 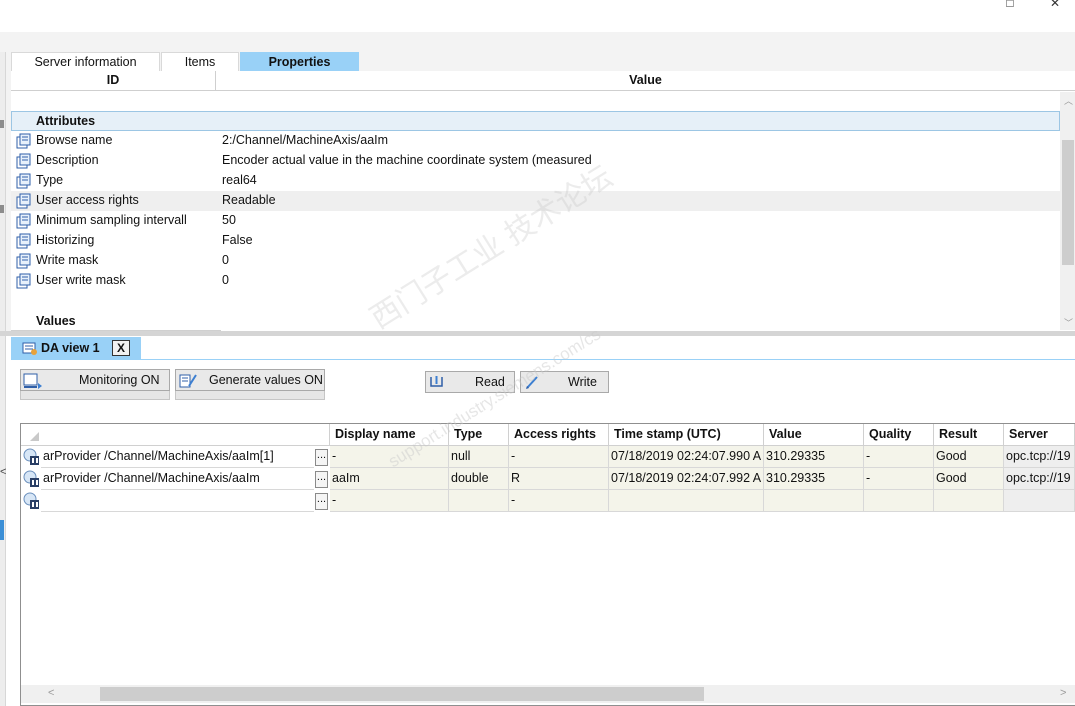 I want to click on scroll-up-icon: ︿, so click(x=1068, y=101).